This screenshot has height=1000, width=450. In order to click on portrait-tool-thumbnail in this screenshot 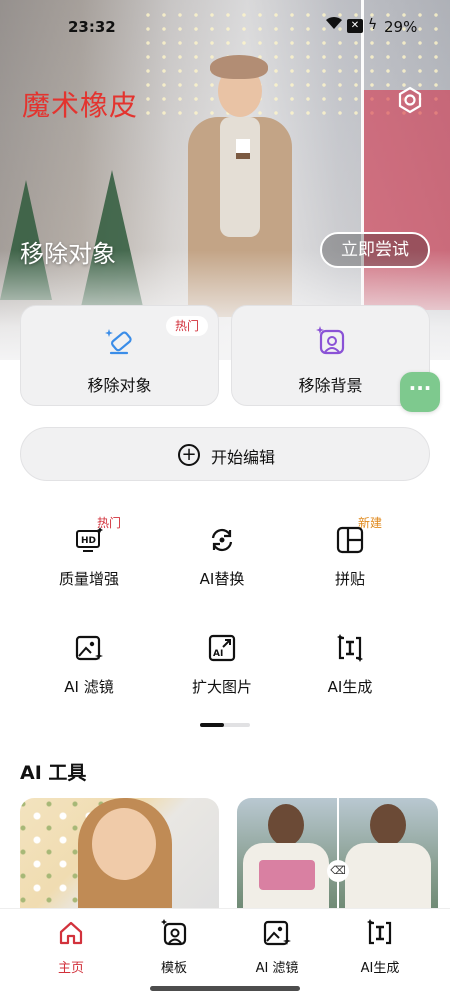, I will do `click(119, 854)`.